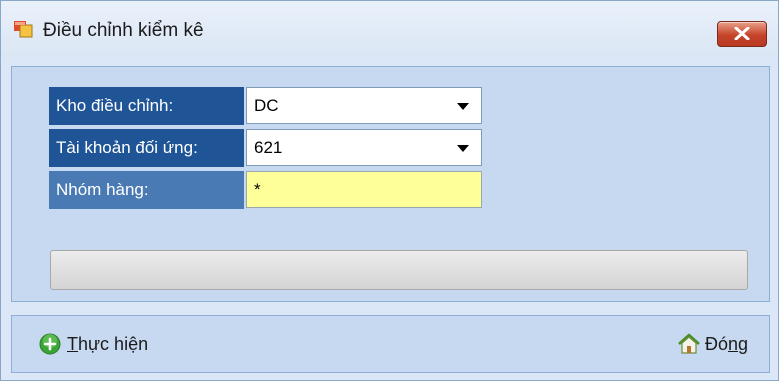 This screenshot has height=381, width=779. Describe the element at coordinates (389, 29) in the screenshot. I see `title-bar: Điều chỉnh kiểm kê` at that location.